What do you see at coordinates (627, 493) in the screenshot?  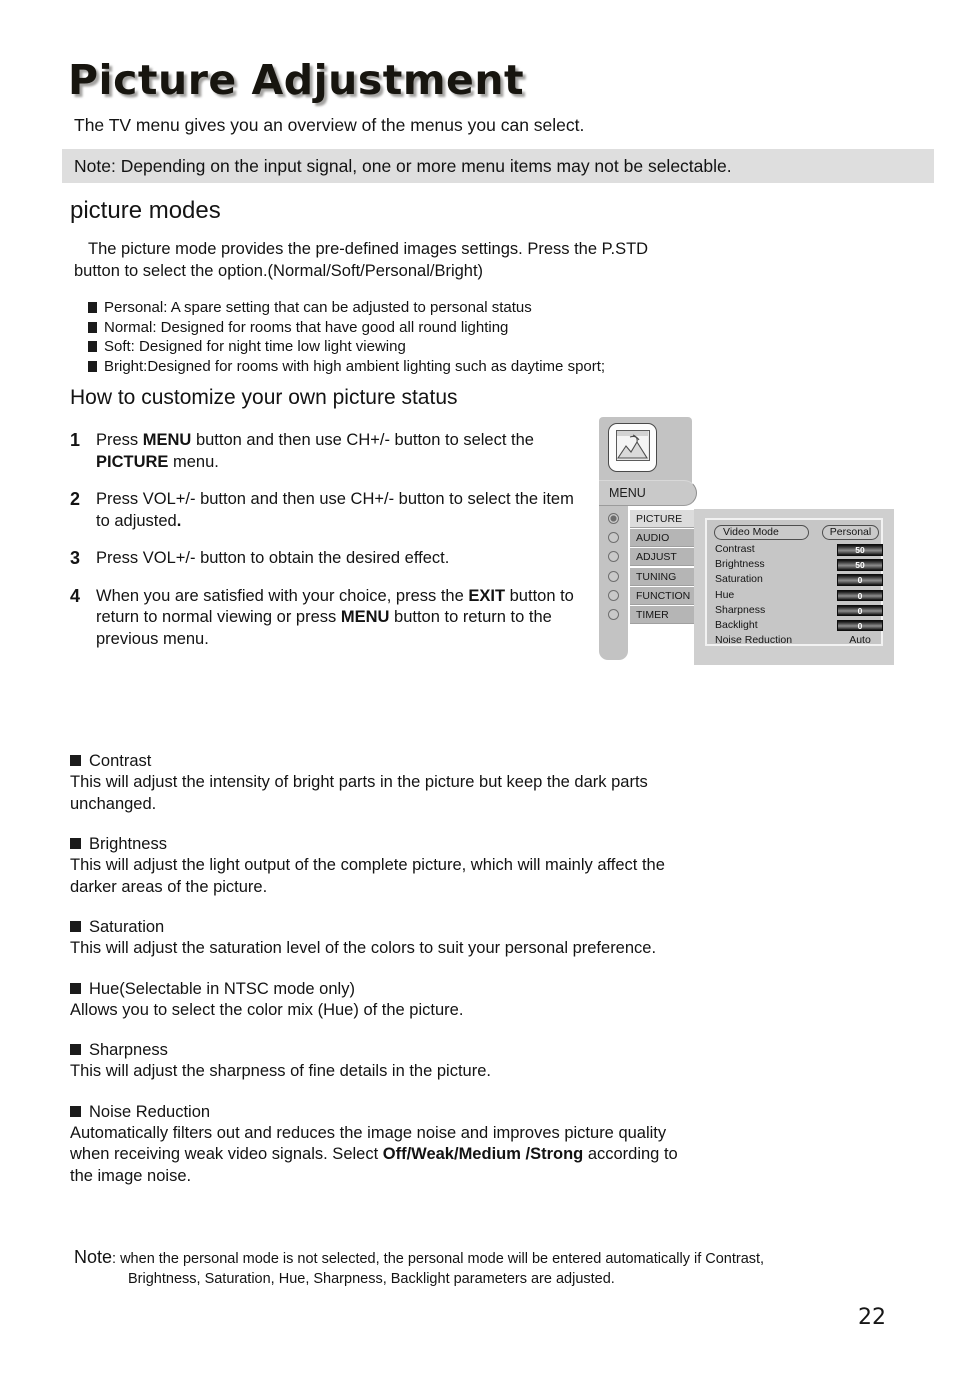 I see `osd-menu-tab-label: MENU` at bounding box center [627, 493].